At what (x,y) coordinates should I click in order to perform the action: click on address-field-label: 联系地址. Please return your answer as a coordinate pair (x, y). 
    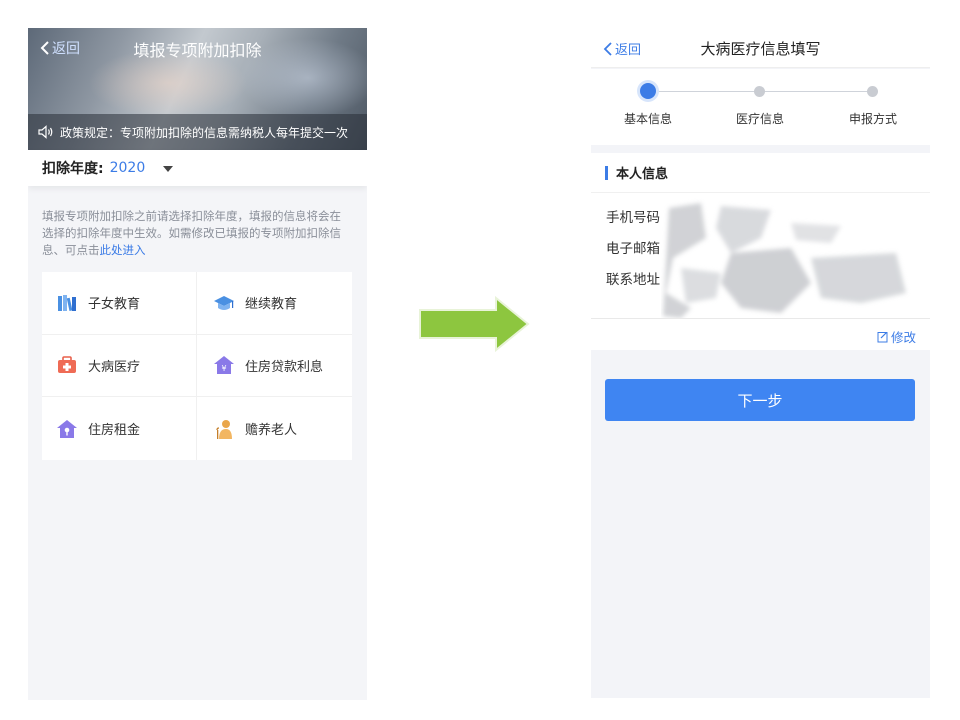
    Looking at the image, I should click on (633, 280).